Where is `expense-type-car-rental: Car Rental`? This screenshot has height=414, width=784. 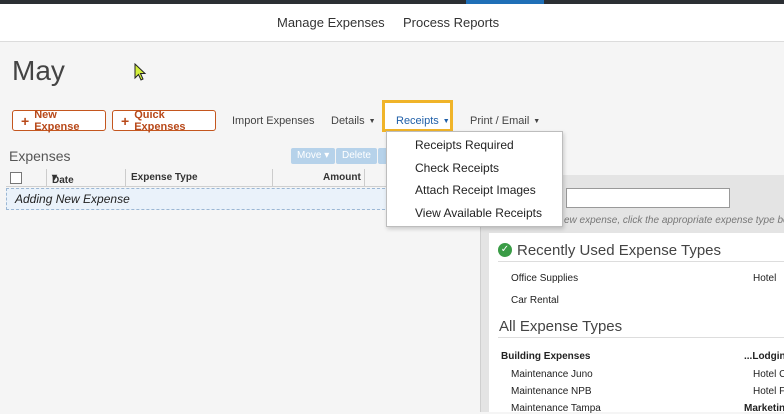 expense-type-car-rental: Car Rental is located at coordinates (535, 300).